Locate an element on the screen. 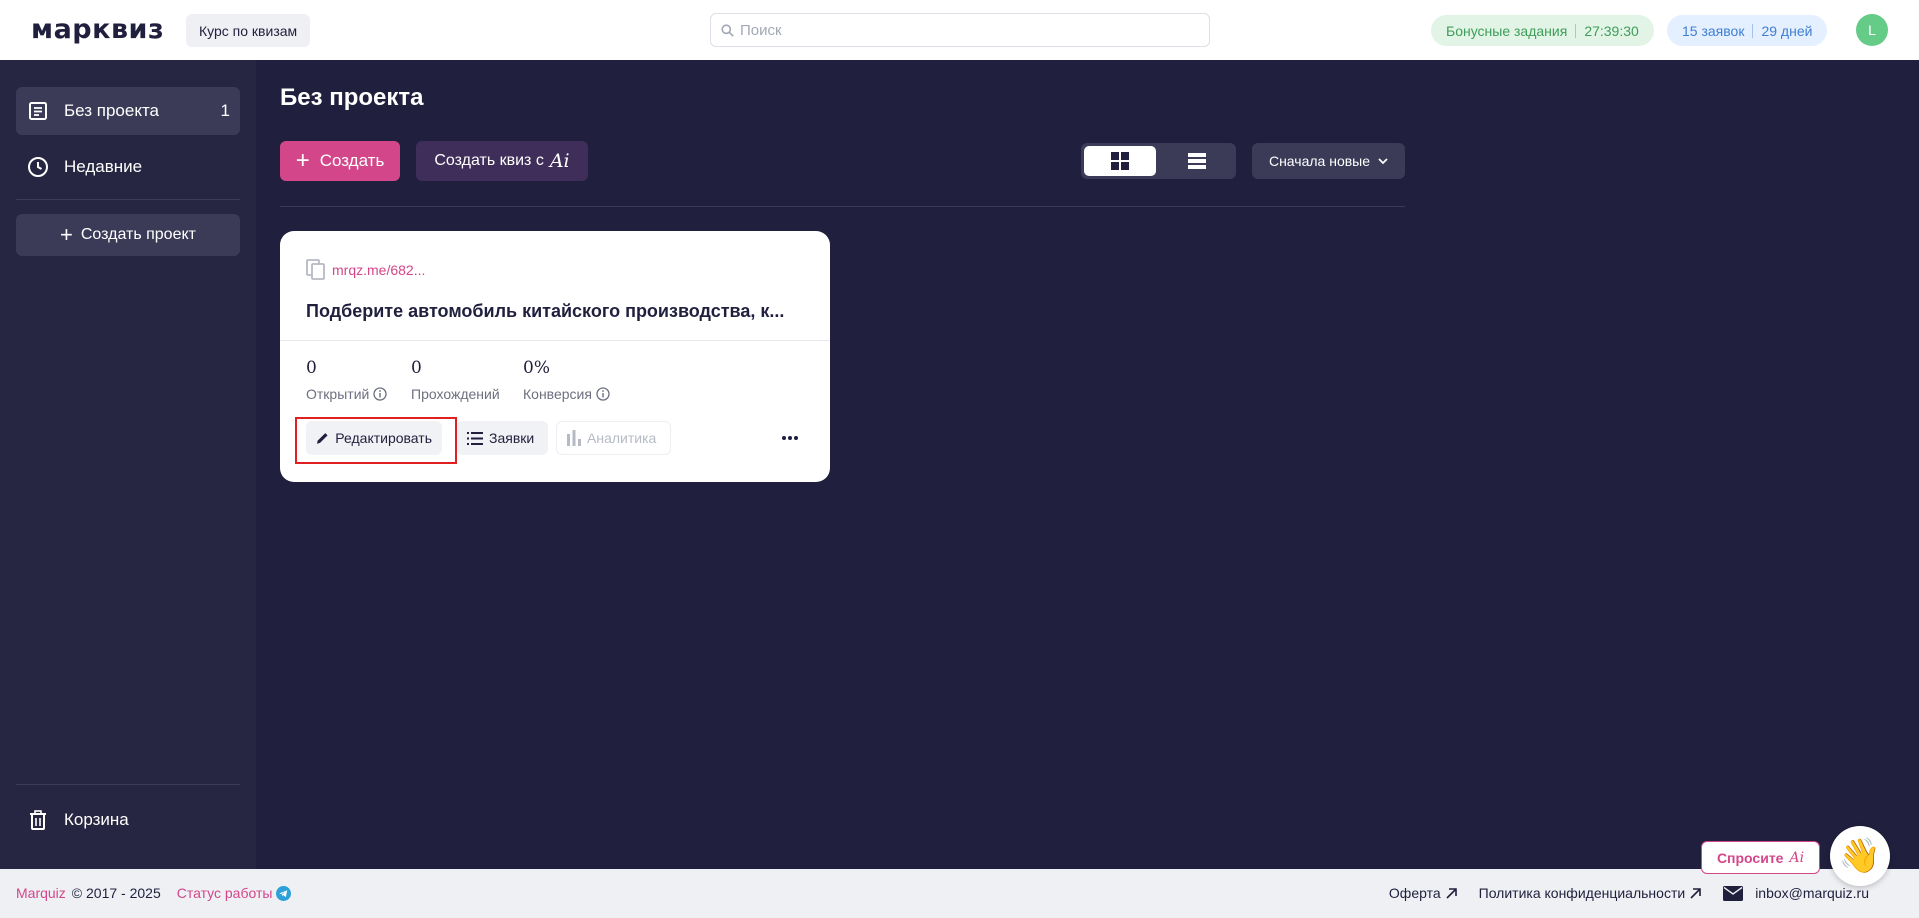 The height and width of the screenshot is (918, 1919). trash-icon is located at coordinates (38, 820).